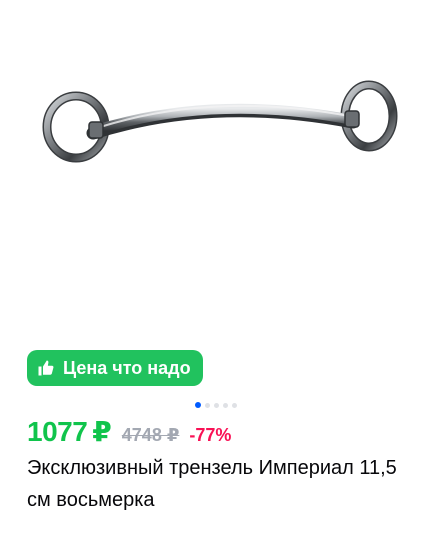  What do you see at coordinates (127, 367) in the screenshot?
I see `badge-label: Цена что надо` at bounding box center [127, 367].